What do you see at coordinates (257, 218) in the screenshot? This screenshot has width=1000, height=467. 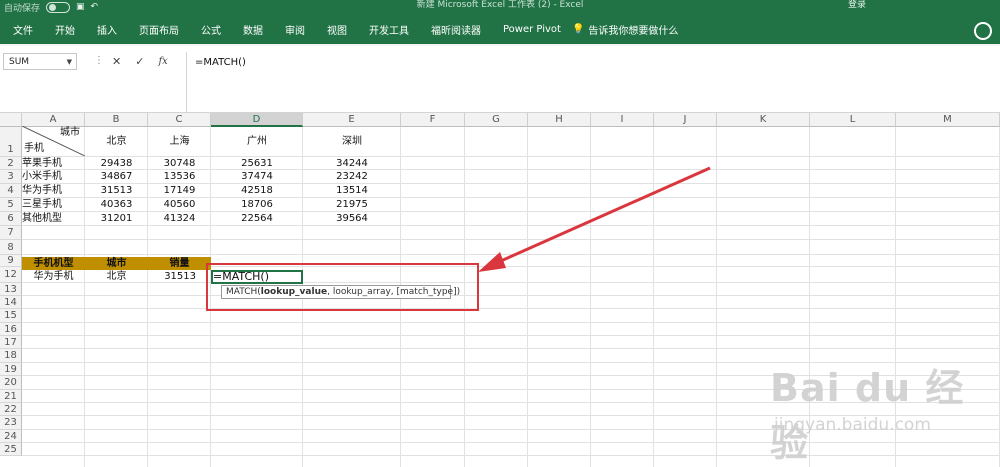 I see `sales-cell: 22564` at bounding box center [257, 218].